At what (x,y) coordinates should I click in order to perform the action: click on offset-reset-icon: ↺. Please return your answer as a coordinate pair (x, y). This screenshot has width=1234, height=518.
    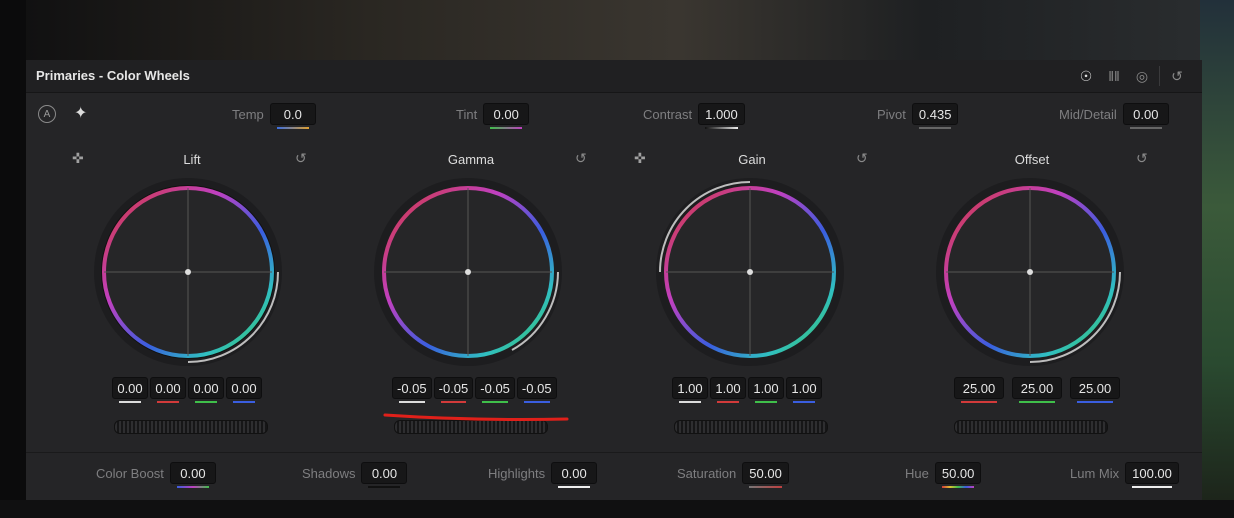
    Looking at the image, I should click on (1142, 158).